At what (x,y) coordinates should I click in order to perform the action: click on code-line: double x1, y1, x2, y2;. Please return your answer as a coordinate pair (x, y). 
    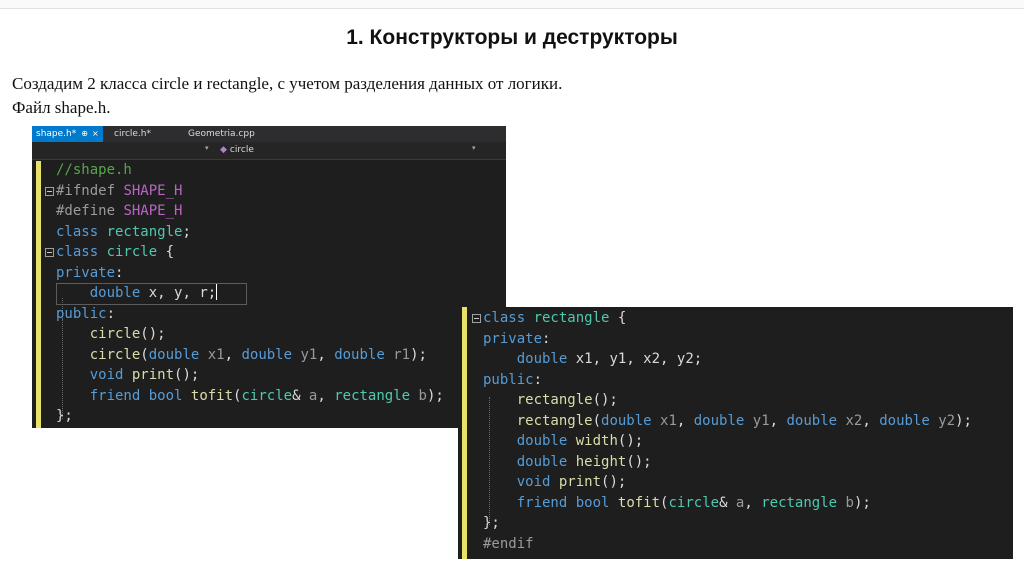
    Looking at the image, I should click on (722, 359).